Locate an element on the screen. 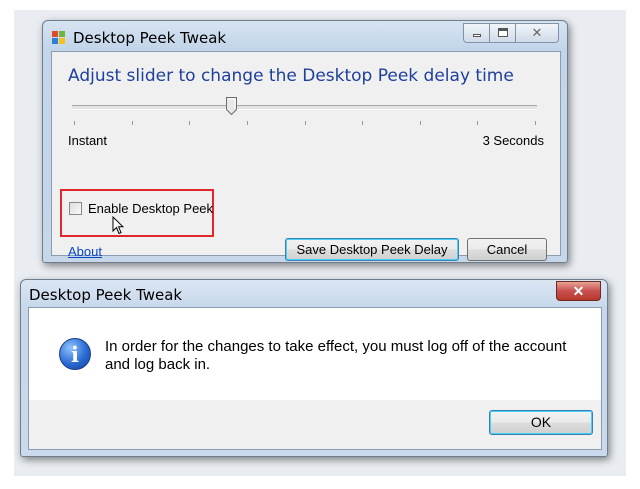 This screenshot has width=640, height=489. caption-buttons: ✕ is located at coordinates (511, 33).